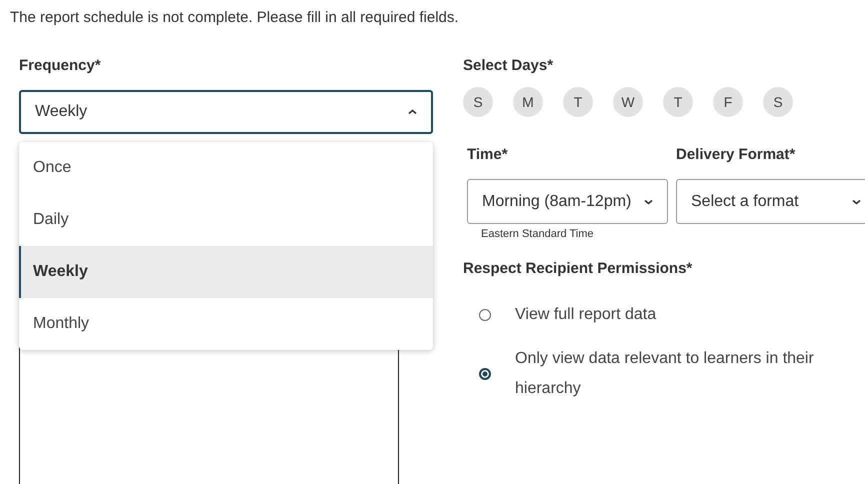  What do you see at coordinates (586, 315) in the screenshot?
I see `radio-label: View full report data` at bounding box center [586, 315].